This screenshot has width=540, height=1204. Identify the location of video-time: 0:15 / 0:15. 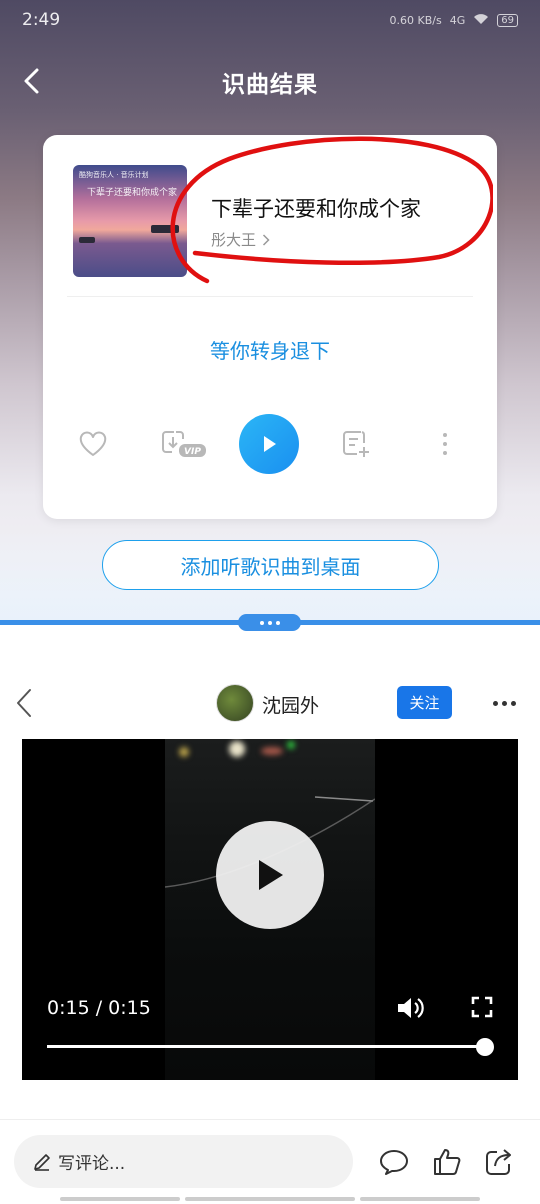
(99, 1008).